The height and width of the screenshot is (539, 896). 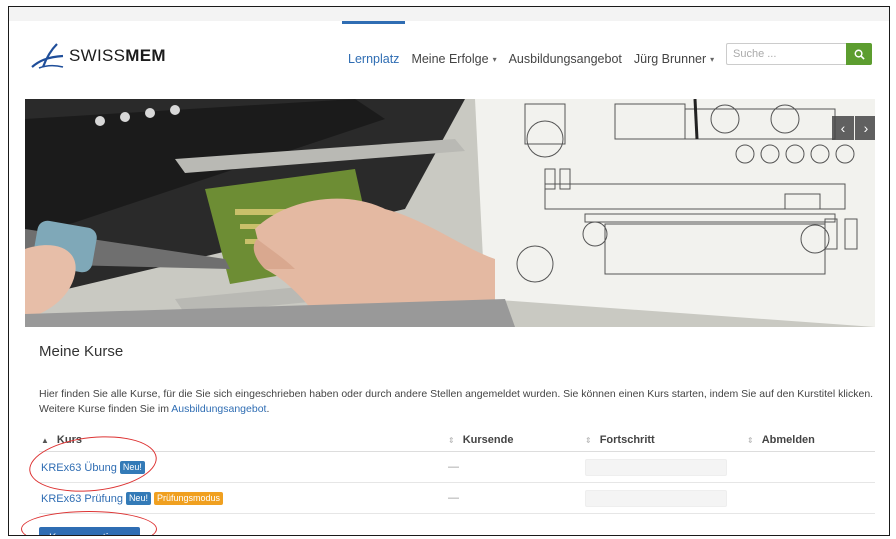 I want to click on table-header-row: ▲ Kurs ⇕ Kursende ⇕ Fortschritt ⇕ Abmelden, so click(x=457, y=440).